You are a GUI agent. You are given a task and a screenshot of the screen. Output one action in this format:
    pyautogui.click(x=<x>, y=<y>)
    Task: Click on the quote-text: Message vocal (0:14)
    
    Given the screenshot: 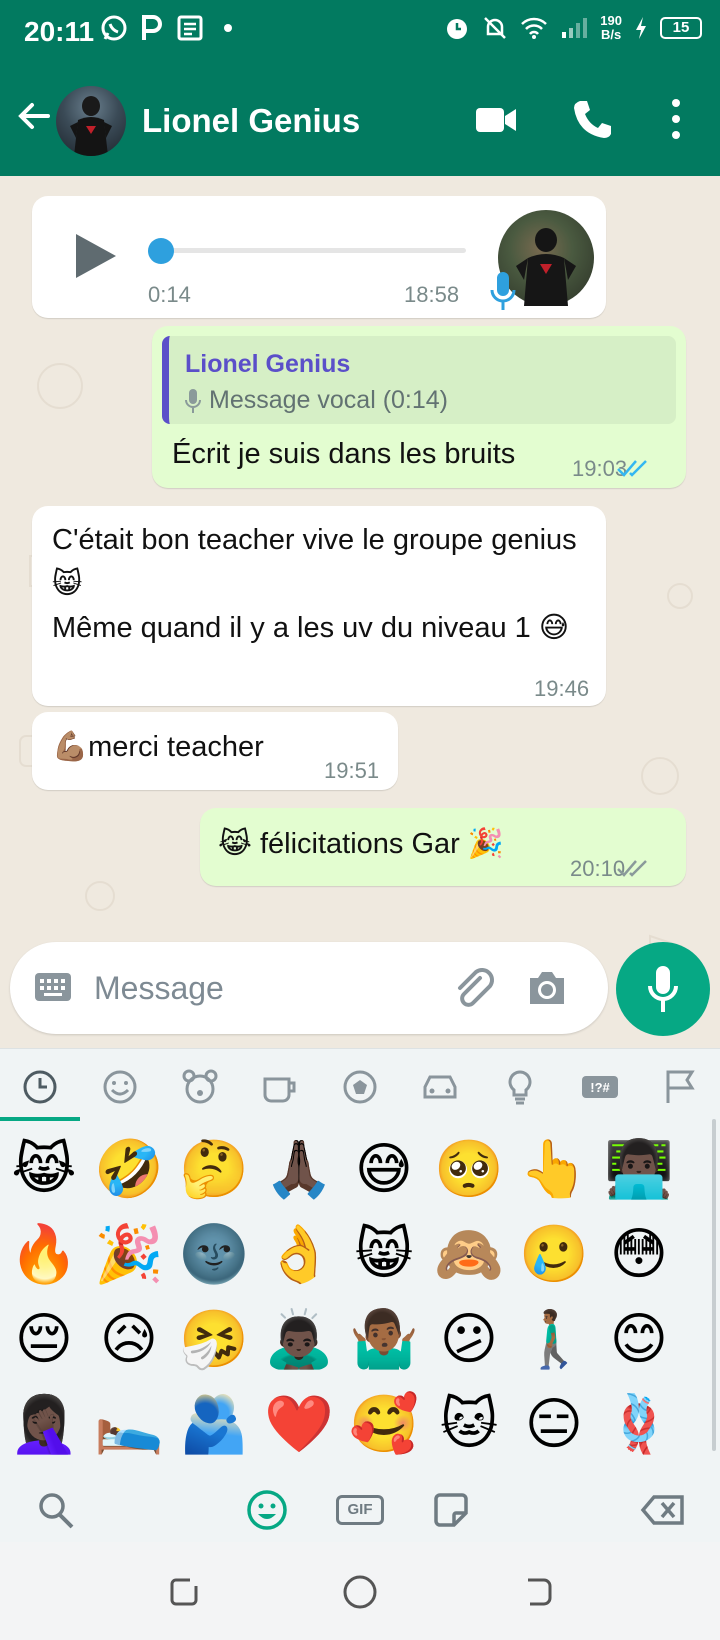 What is the action you would take?
    pyautogui.click(x=329, y=400)
    